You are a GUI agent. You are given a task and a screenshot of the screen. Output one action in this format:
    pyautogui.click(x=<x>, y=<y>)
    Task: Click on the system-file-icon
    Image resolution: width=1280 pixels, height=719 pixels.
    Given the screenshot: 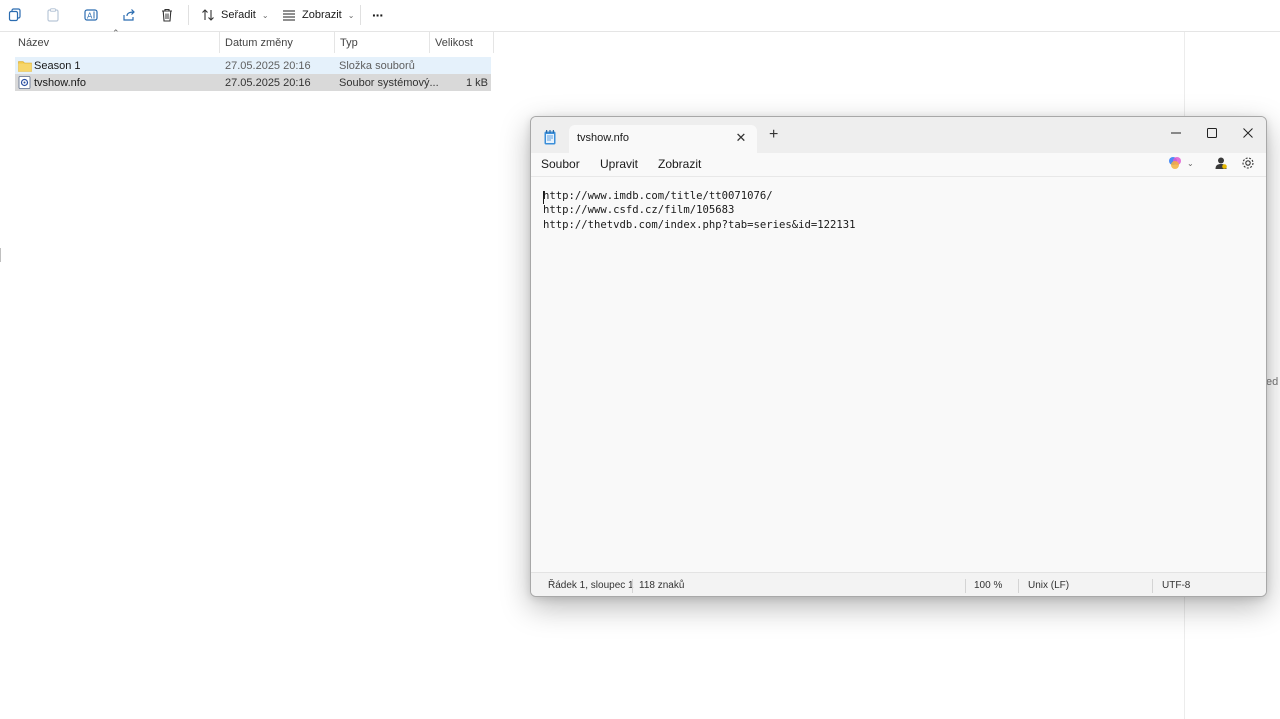 What is the action you would take?
    pyautogui.click(x=24, y=82)
    